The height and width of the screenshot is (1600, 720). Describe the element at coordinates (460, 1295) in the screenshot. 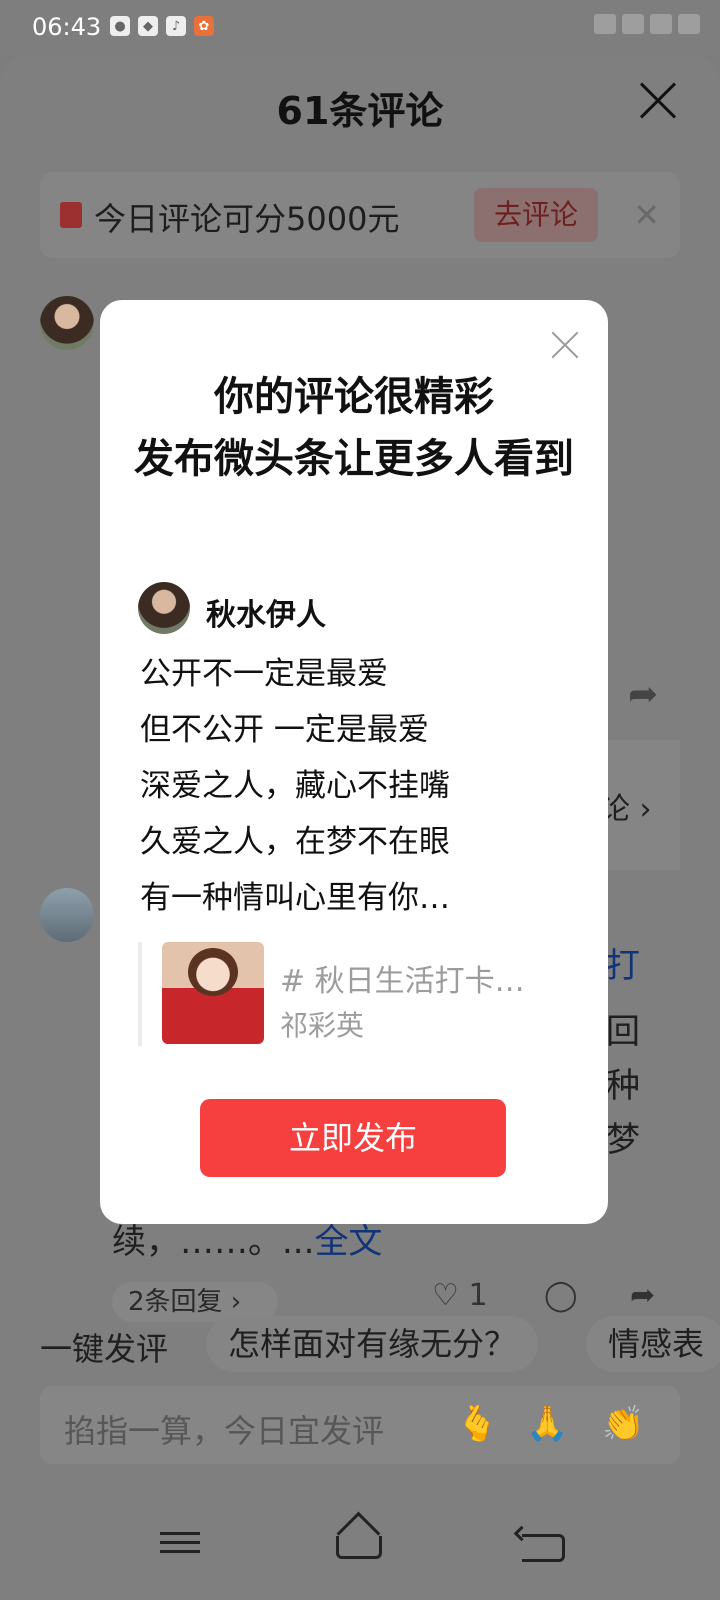

I see `like-button: ♡ 1` at that location.